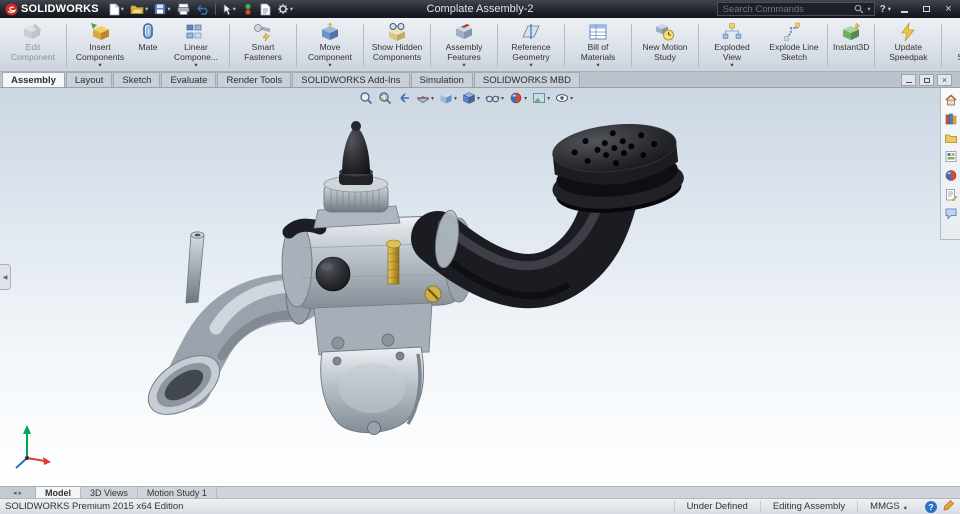  What do you see at coordinates (18, 492) in the screenshot?
I see `sheet-nav-arrows: ◂ ▸` at bounding box center [18, 492].